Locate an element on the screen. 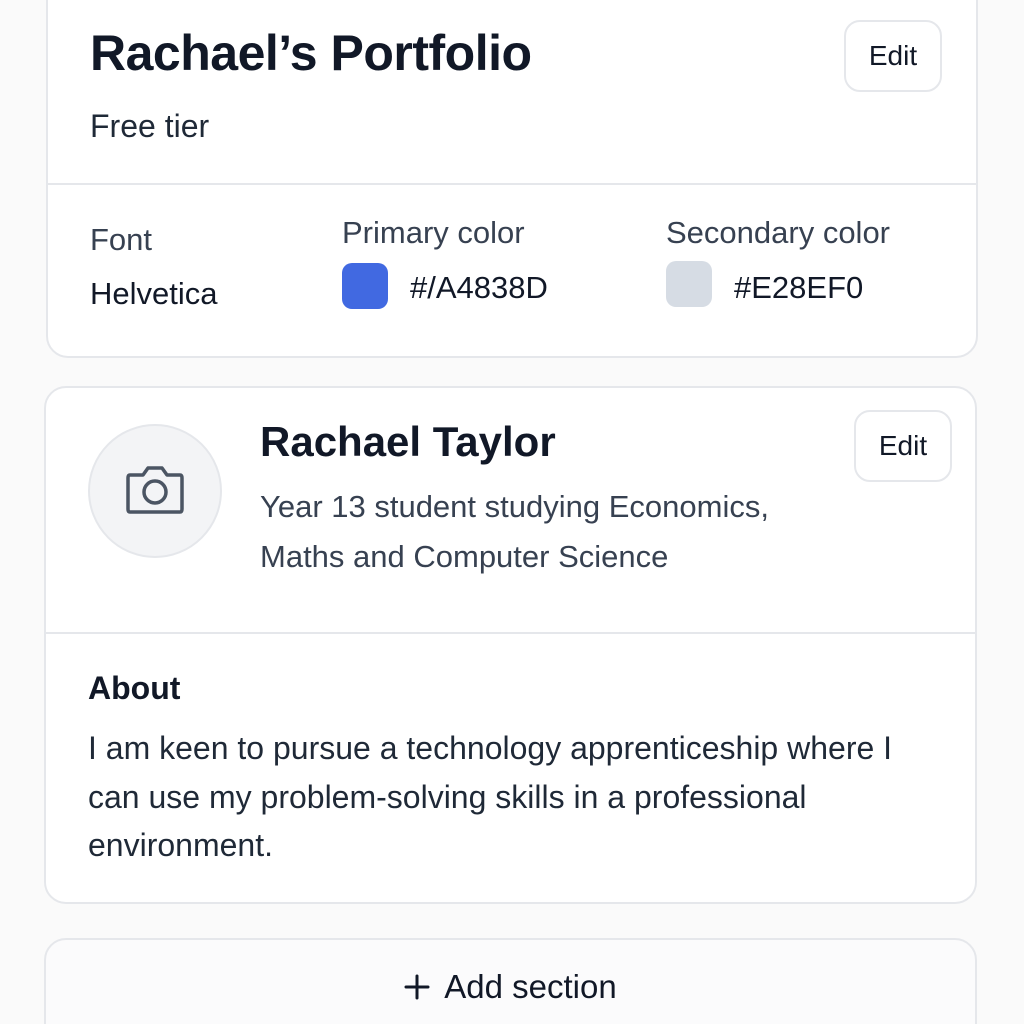 The height and width of the screenshot is (1024, 1024). plus-icon is located at coordinates (417, 987).